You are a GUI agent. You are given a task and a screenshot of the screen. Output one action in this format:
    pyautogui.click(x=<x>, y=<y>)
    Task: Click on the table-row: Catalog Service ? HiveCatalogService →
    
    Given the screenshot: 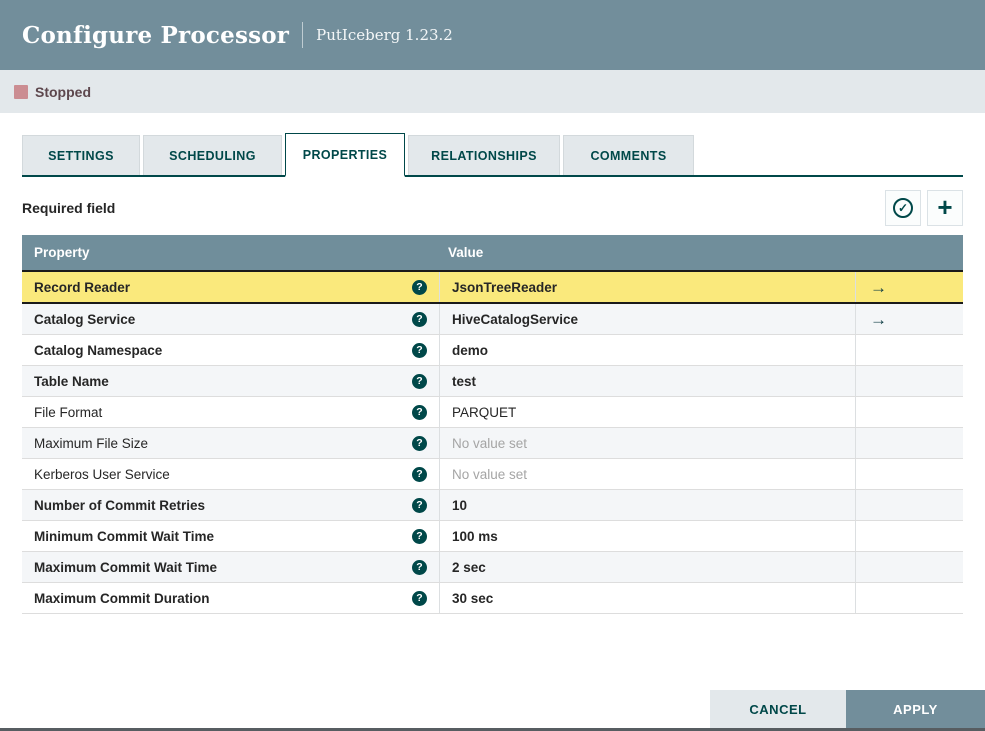 What is the action you would take?
    pyautogui.click(x=492, y=319)
    